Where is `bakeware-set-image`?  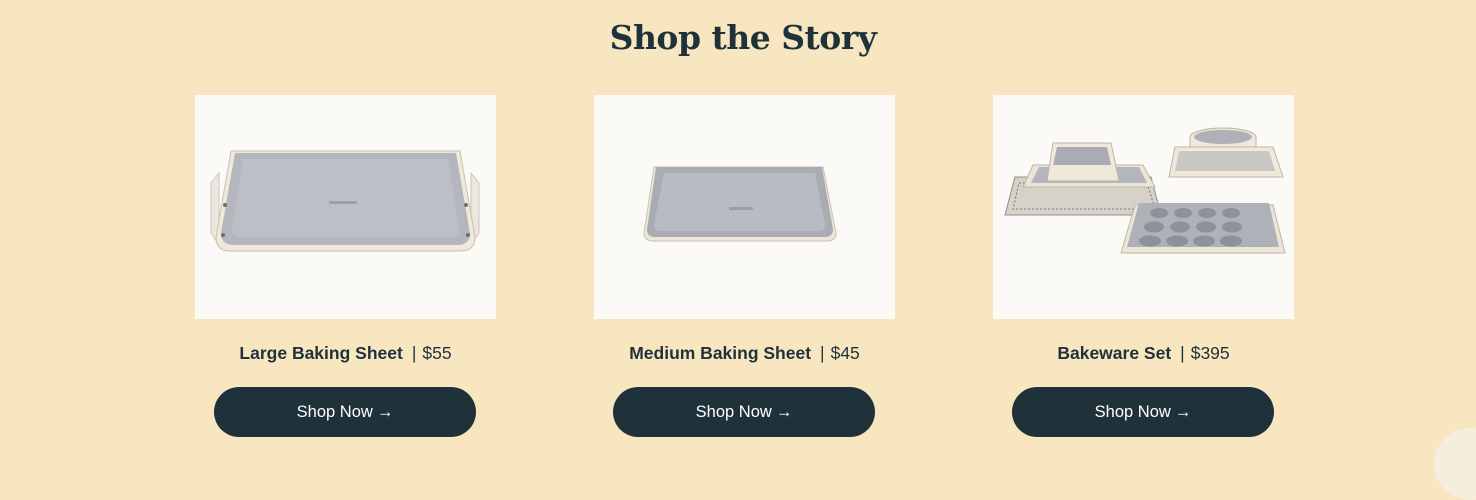 bakeware-set-image is located at coordinates (1143, 207).